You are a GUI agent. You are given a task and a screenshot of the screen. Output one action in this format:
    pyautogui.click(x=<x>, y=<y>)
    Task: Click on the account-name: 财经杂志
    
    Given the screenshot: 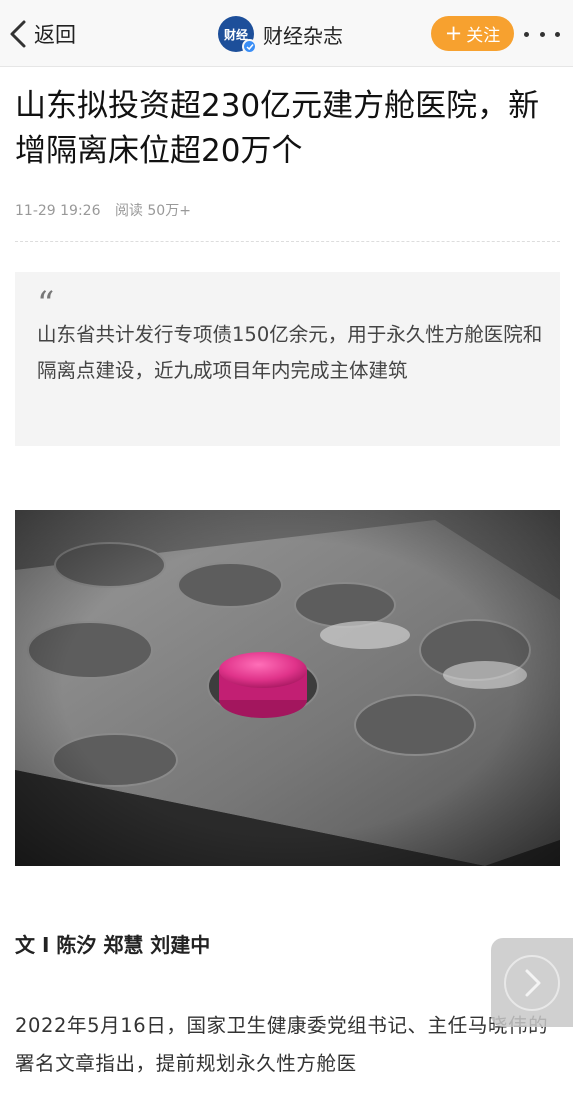 What is the action you would take?
    pyautogui.click(x=303, y=35)
    